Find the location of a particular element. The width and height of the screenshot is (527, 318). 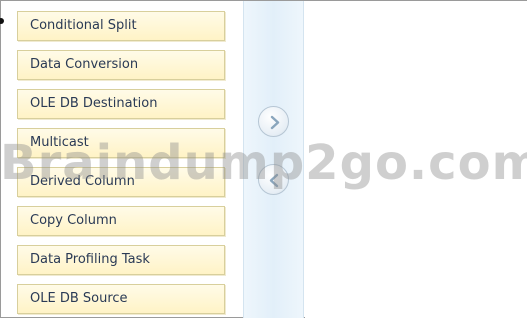

list-item-copy-column: Copy Column is located at coordinates (121, 221).